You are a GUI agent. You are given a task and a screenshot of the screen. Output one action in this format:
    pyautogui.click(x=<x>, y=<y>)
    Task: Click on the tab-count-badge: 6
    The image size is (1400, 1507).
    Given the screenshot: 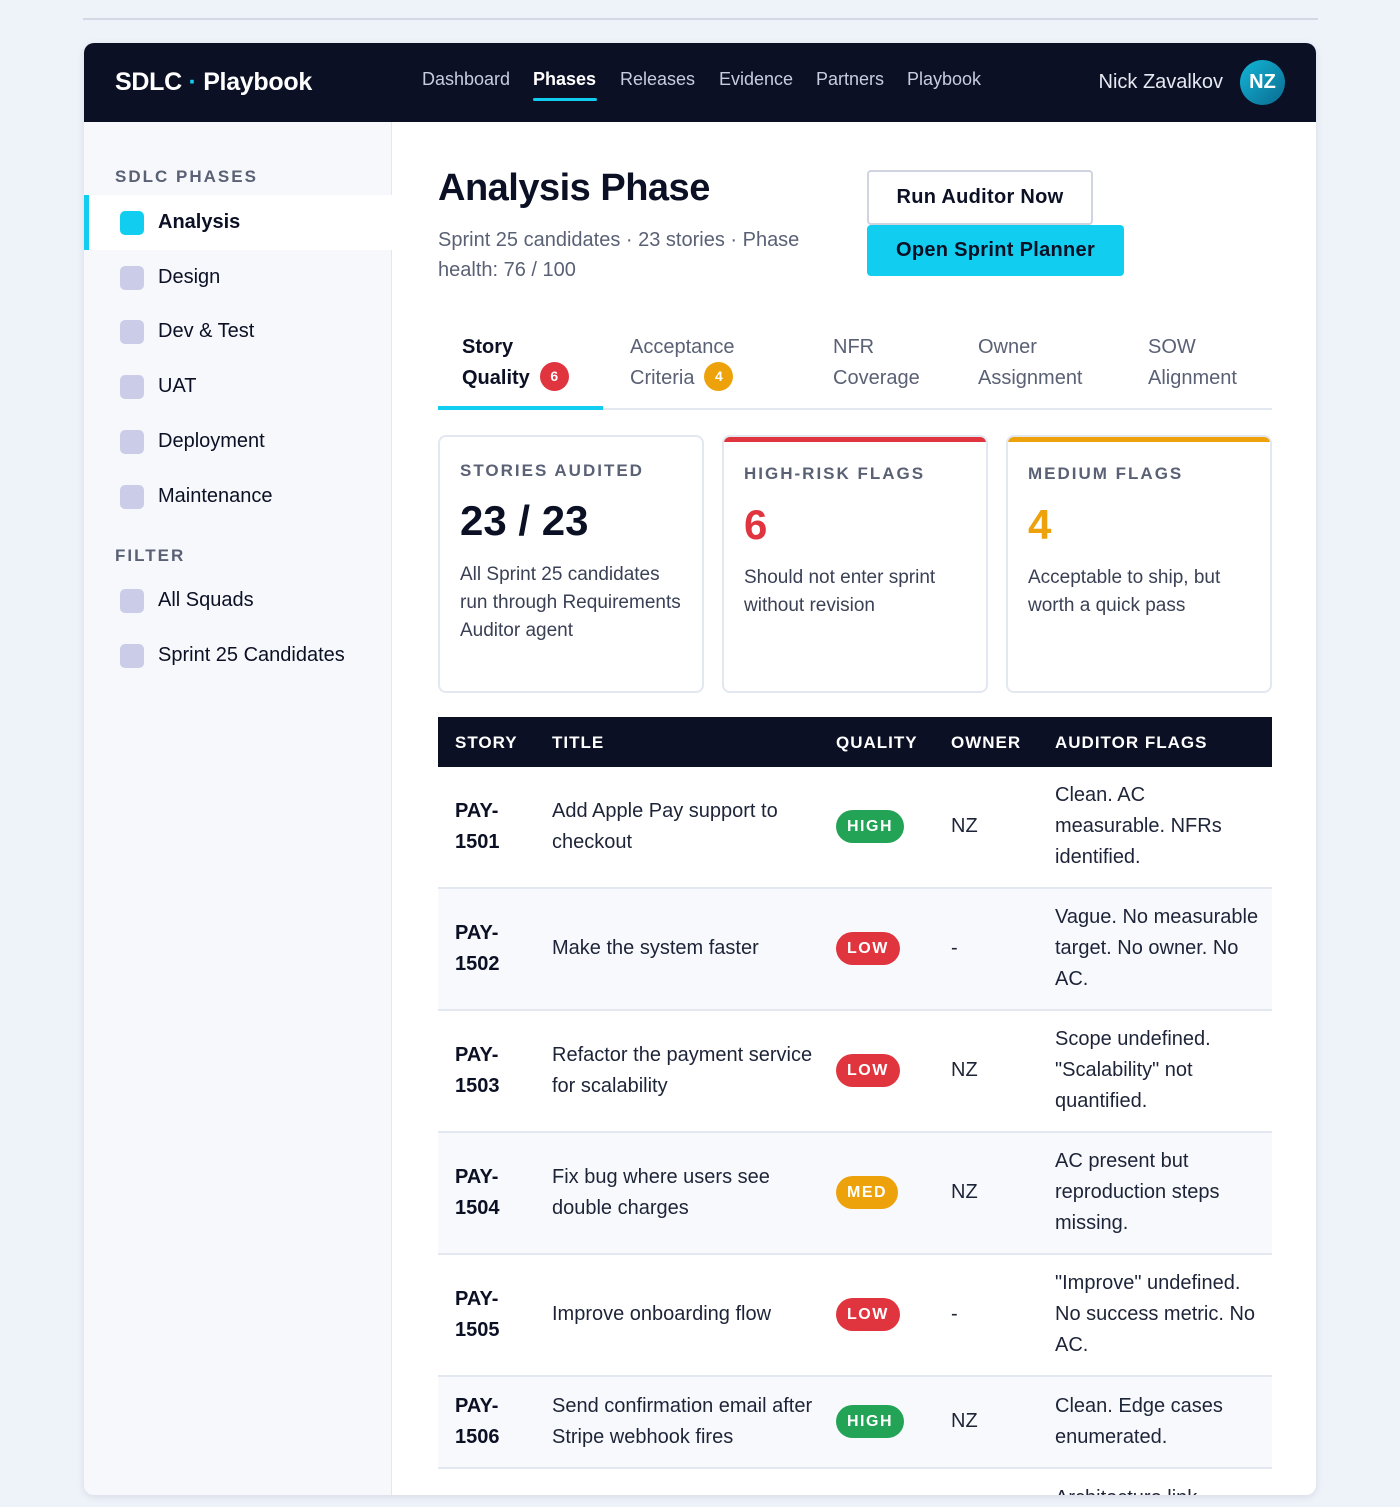 What is the action you would take?
    pyautogui.click(x=554, y=377)
    